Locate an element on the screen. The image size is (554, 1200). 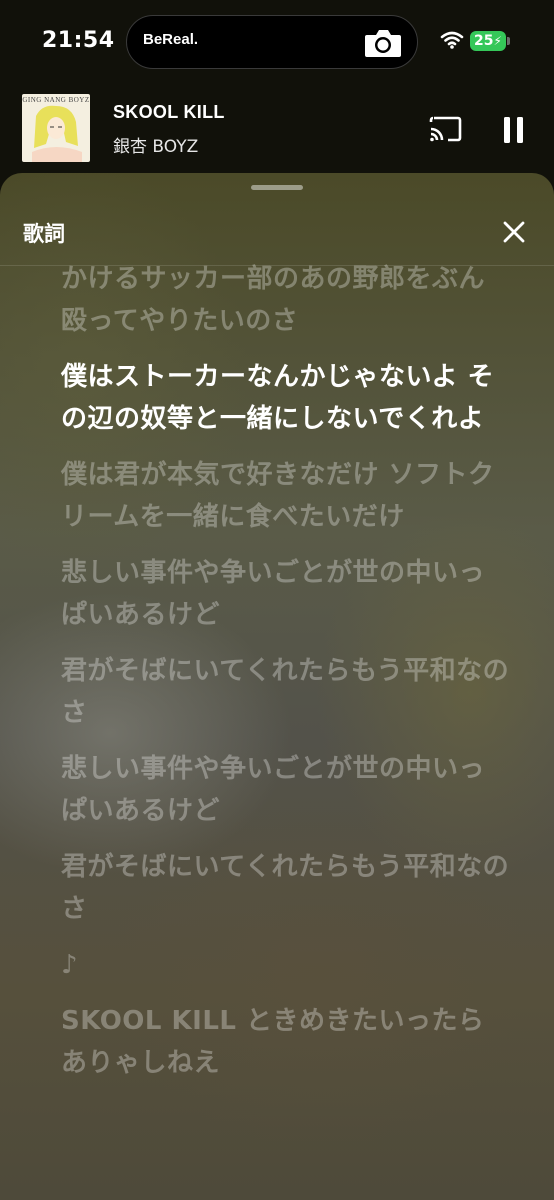
lyric-line: 僕は君が本気で好きなだけ ソフトクリームを一緒に食べたいだけ is located at coordinates (286, 496).